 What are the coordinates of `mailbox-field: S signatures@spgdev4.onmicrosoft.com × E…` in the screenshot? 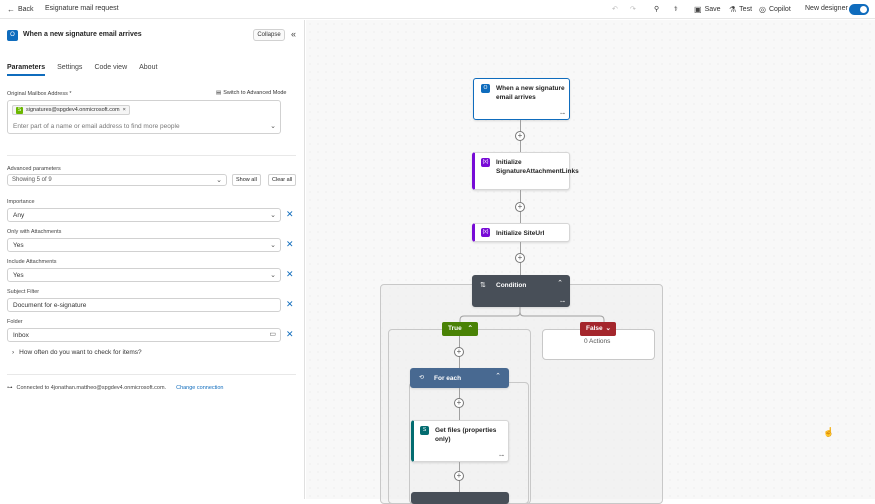 It's located at (144, 117).